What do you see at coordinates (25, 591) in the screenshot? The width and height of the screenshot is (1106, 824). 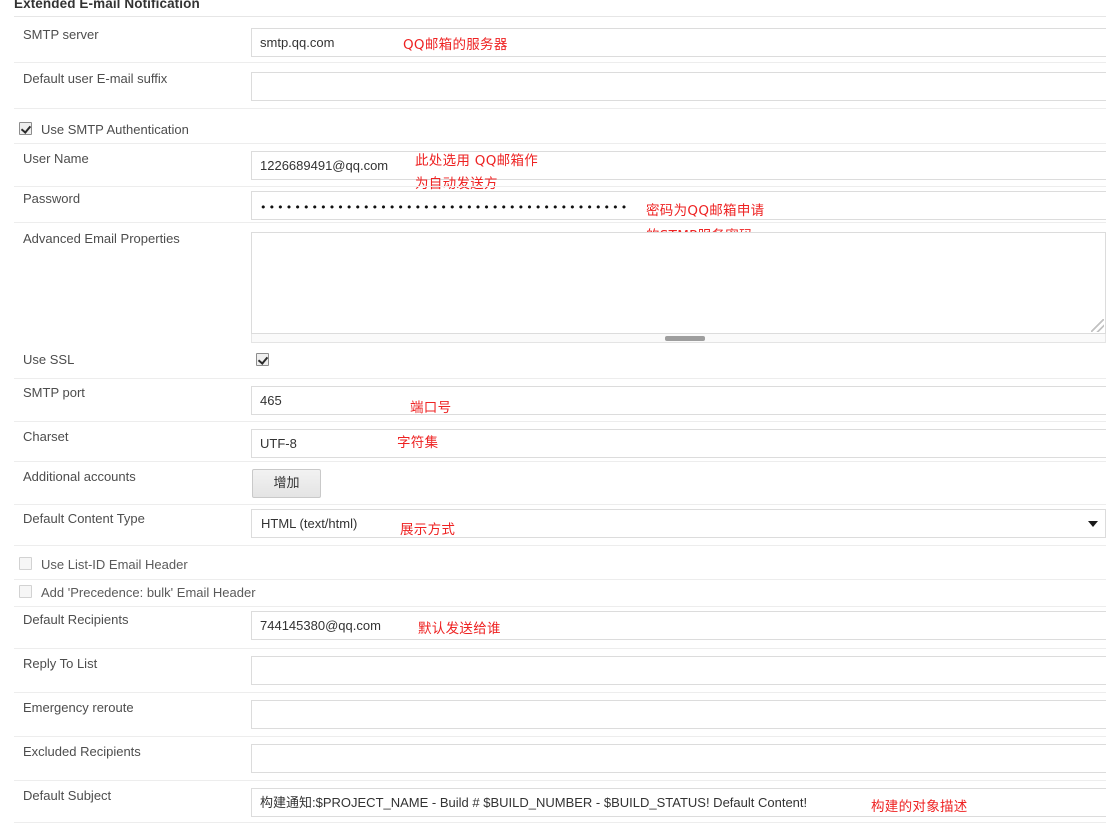 I see `add-precedence-bulk-checkbox` at bounding box center [25, 591].